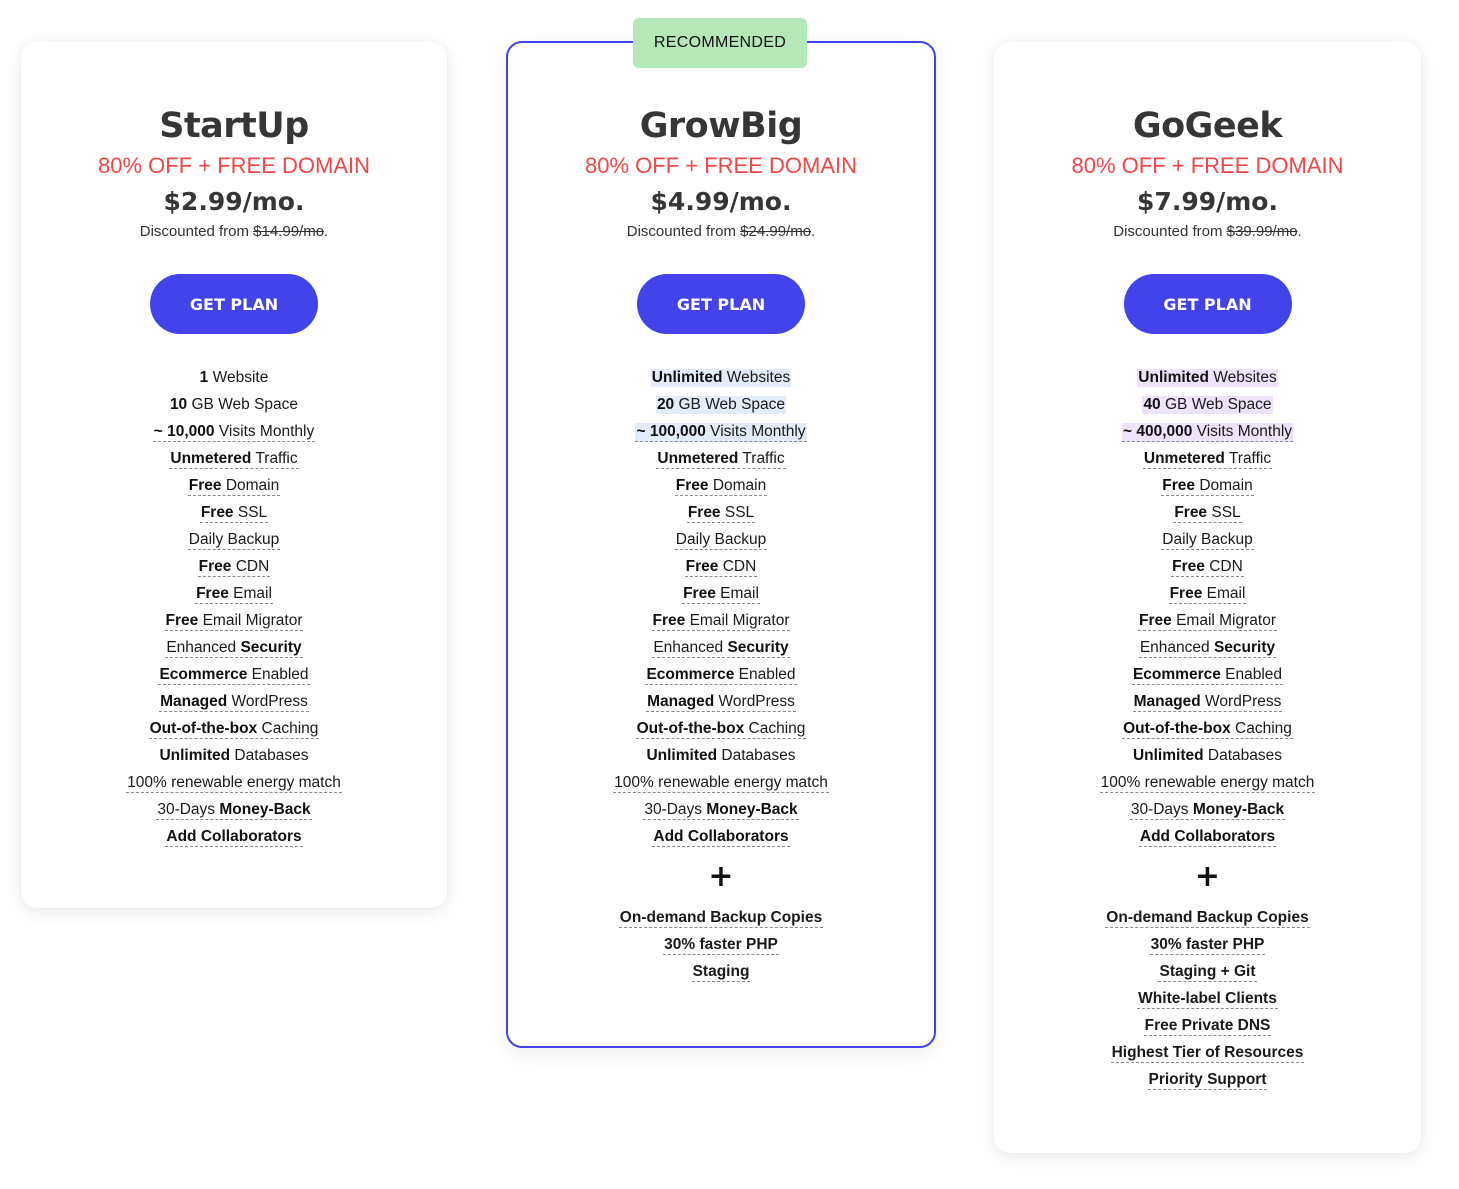  What do you see at coordinates (683, 231) in the screenshot?
I see `discount-prefix: Discounted from` at bounding box center [683, 231].